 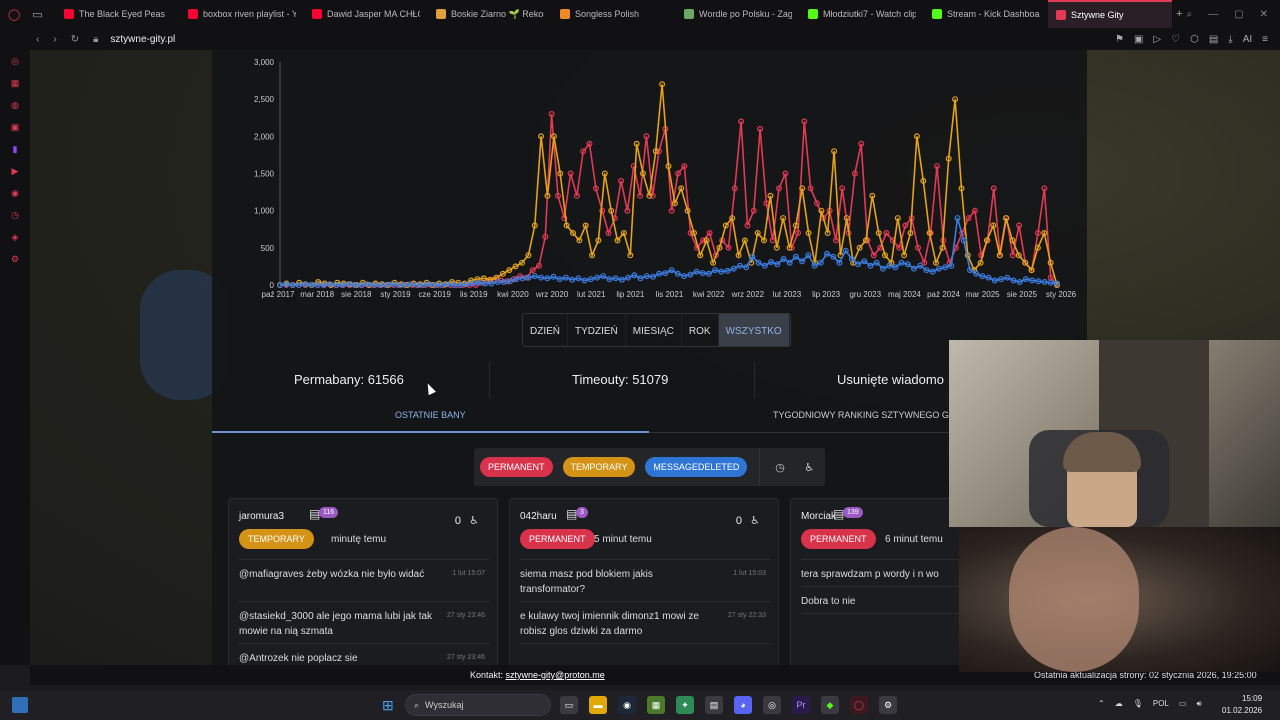 I want to click on browser-tab: Dawid Jasper MA CHŁOP, so click(x=366, y=14).